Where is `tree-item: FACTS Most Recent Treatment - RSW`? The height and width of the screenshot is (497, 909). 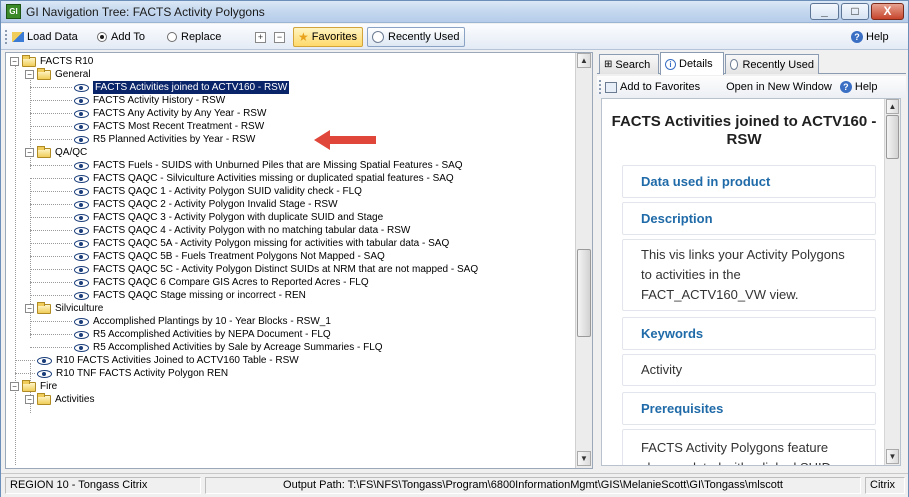
tree-item: FACTS Most Recent Treatment - RSW is located at coordinates (147, 126).